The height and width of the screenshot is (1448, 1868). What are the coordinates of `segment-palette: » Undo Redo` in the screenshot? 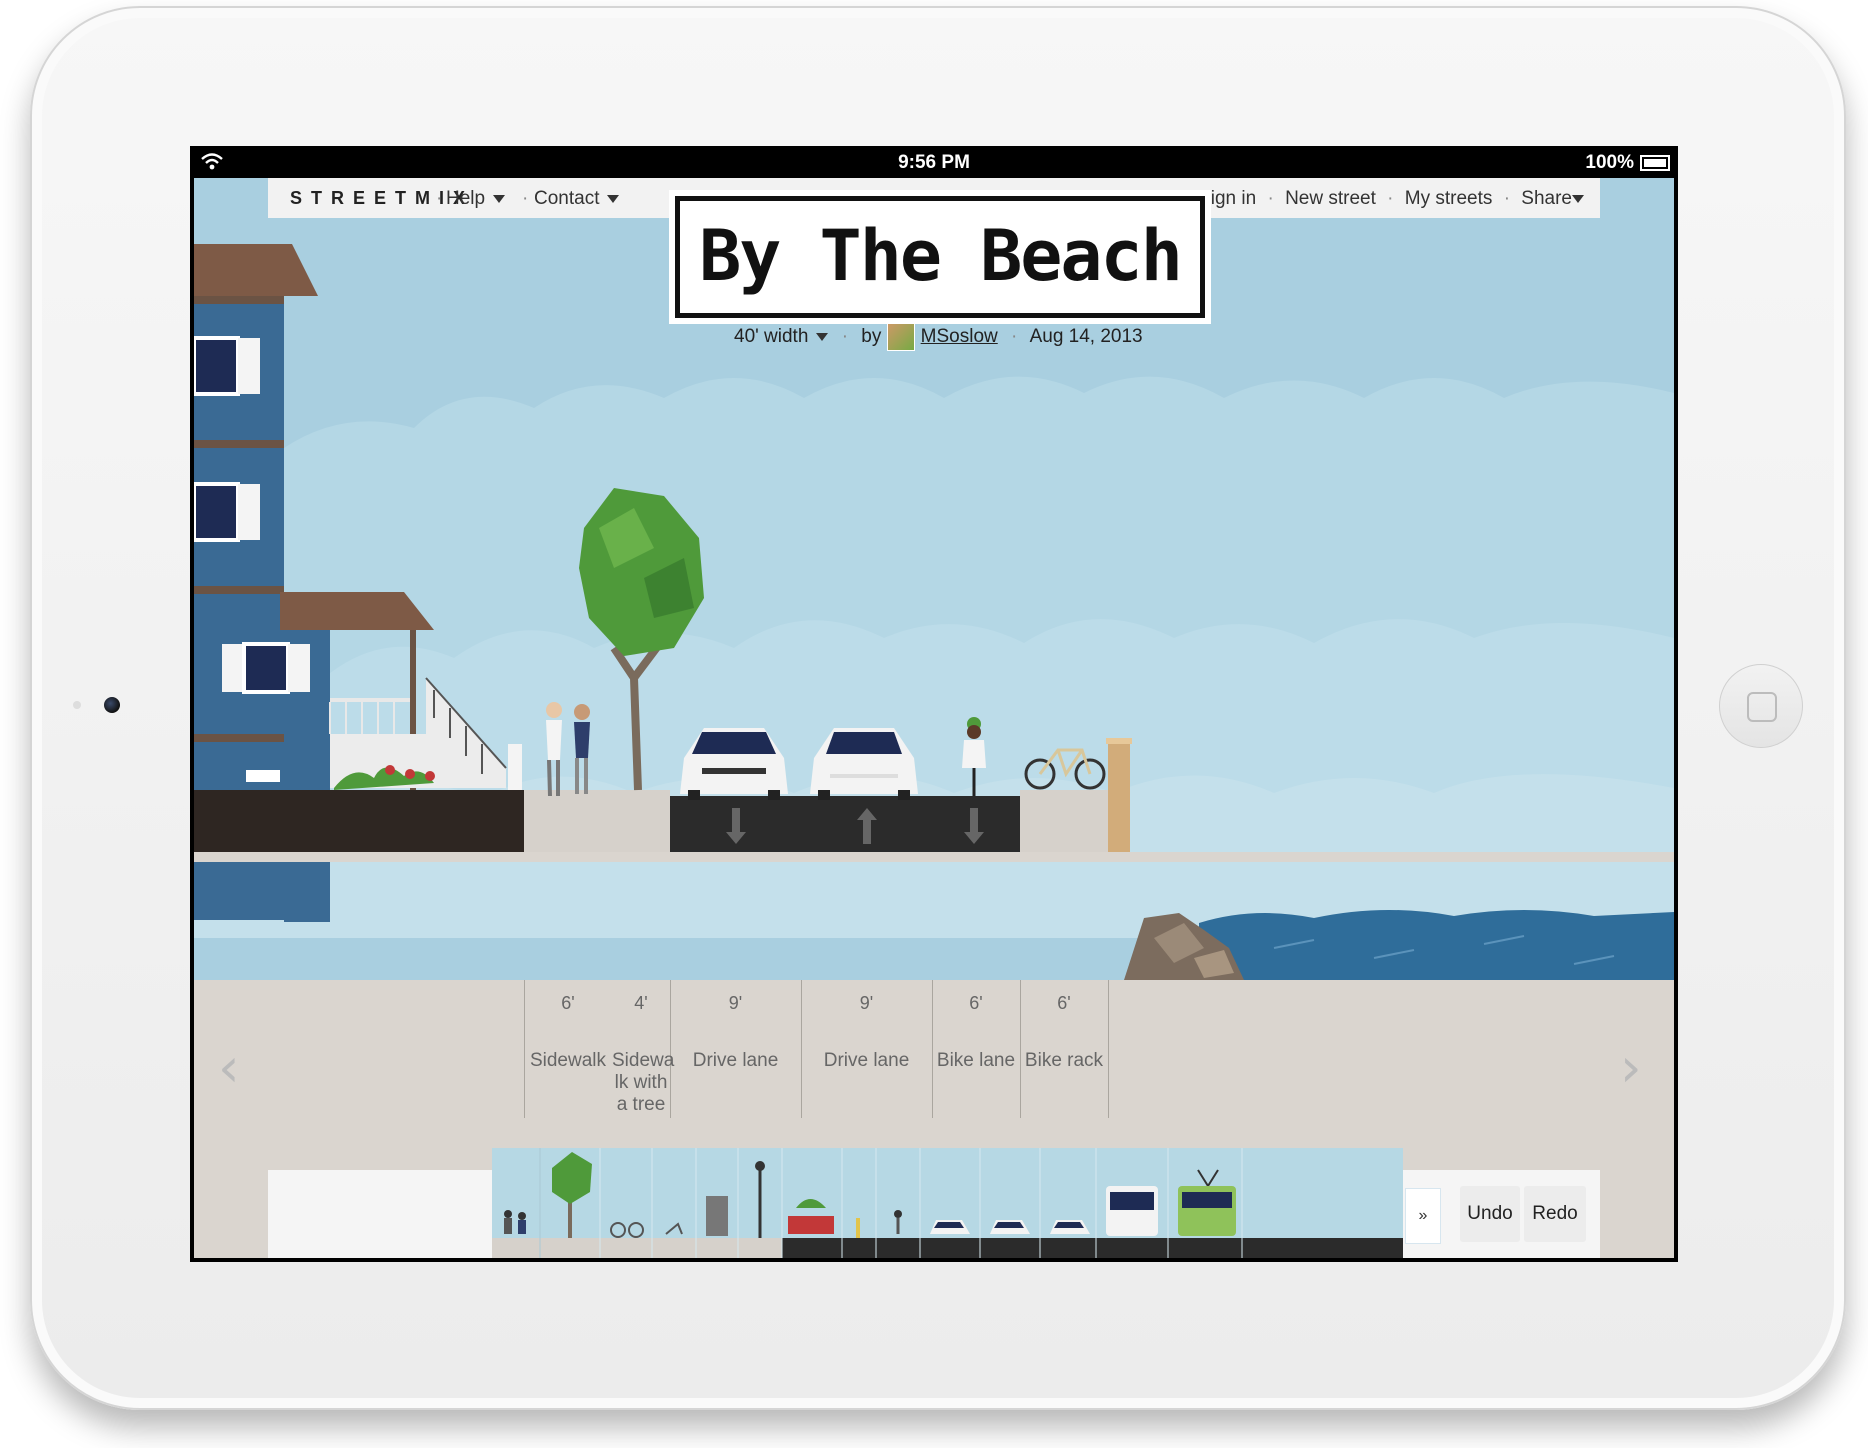 It's located at (934, 1203).